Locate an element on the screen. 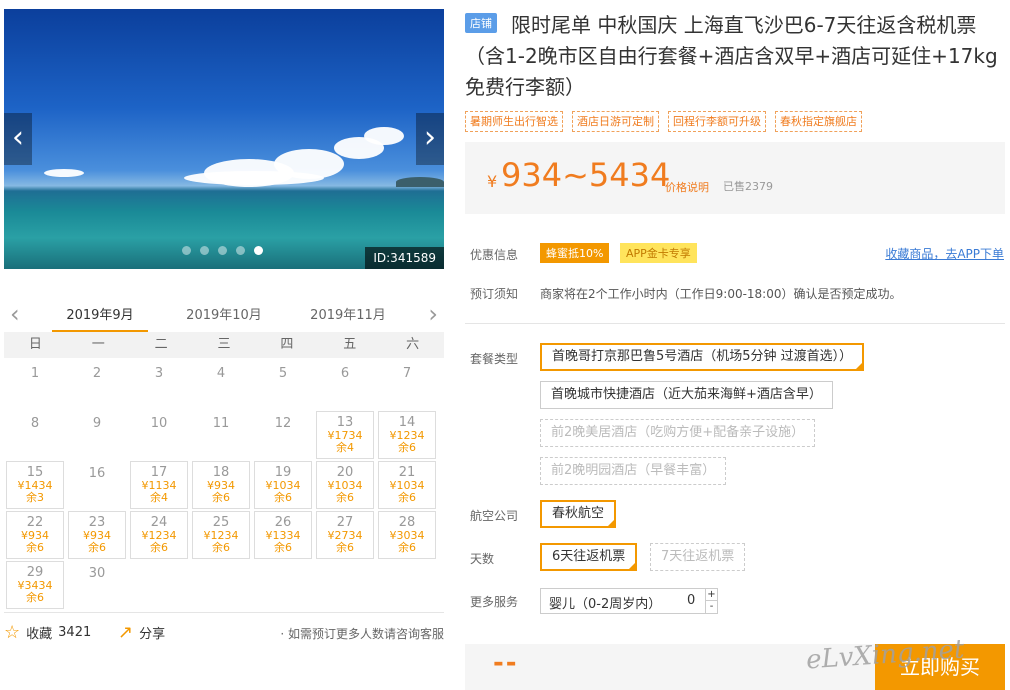  feature-tag: 回程行李额可升级 is located at coordinates (717, 121).